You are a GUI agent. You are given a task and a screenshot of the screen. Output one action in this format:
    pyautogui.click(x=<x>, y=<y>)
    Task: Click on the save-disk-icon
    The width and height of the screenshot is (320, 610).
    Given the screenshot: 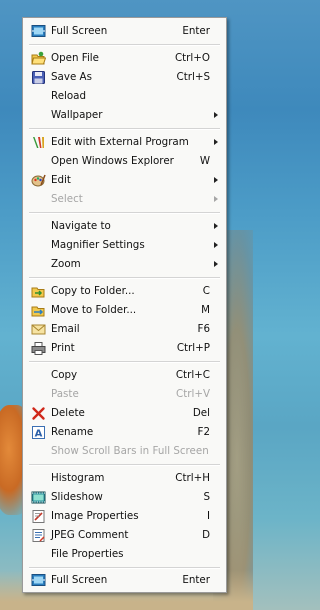 What is the action you would take?
    pyautogui.click(x=38, y=77)
    